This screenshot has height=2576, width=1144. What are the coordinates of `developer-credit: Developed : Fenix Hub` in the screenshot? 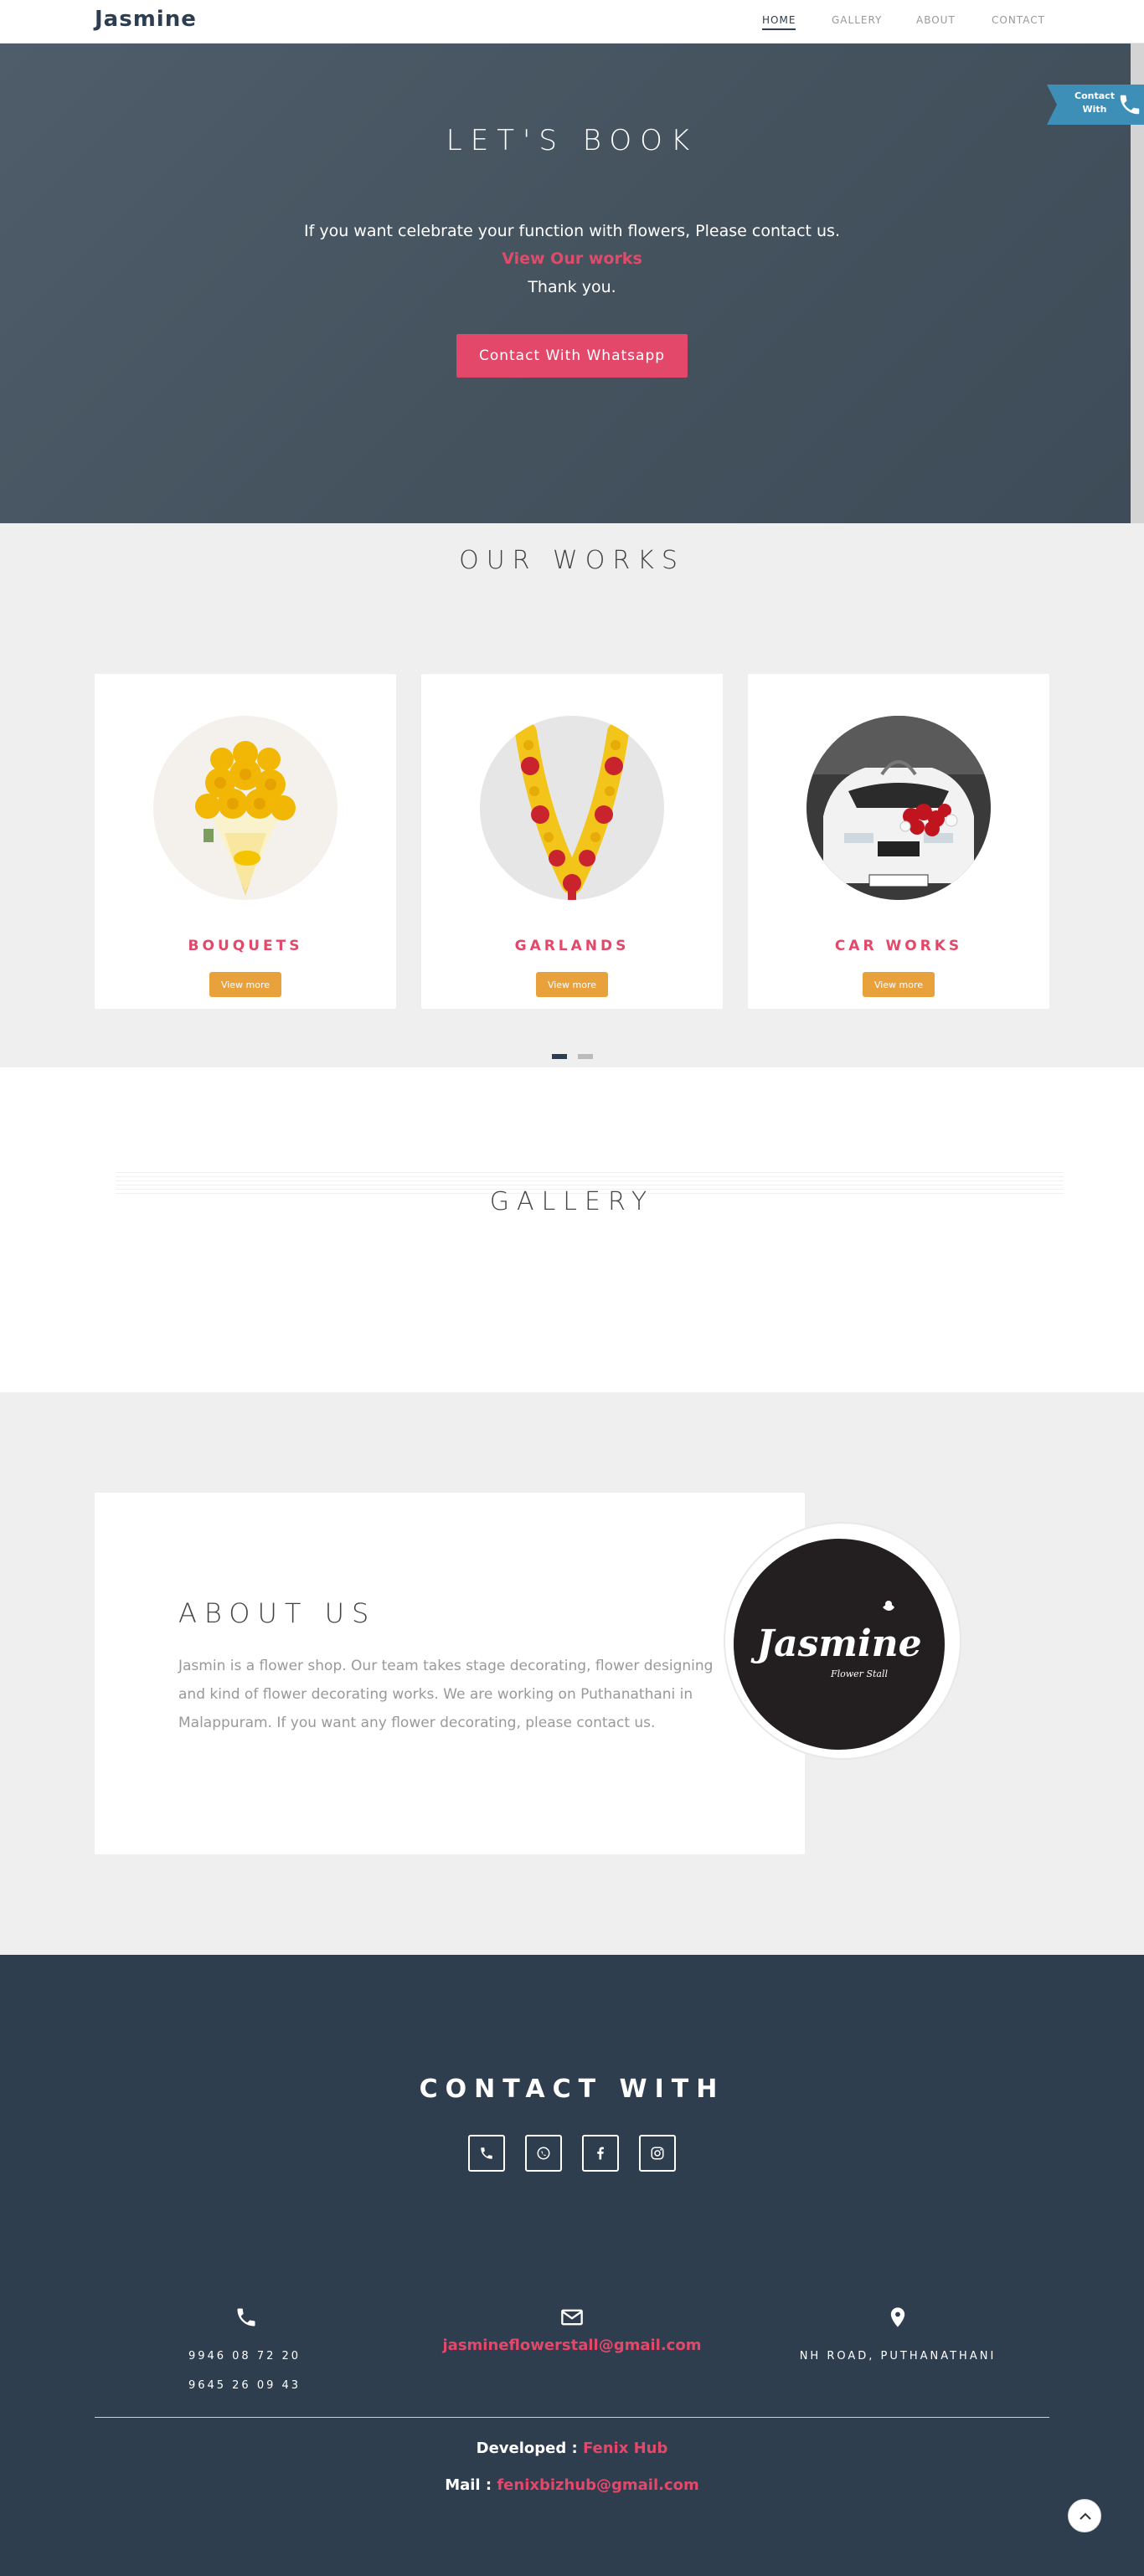 It's located at (572, 2449).